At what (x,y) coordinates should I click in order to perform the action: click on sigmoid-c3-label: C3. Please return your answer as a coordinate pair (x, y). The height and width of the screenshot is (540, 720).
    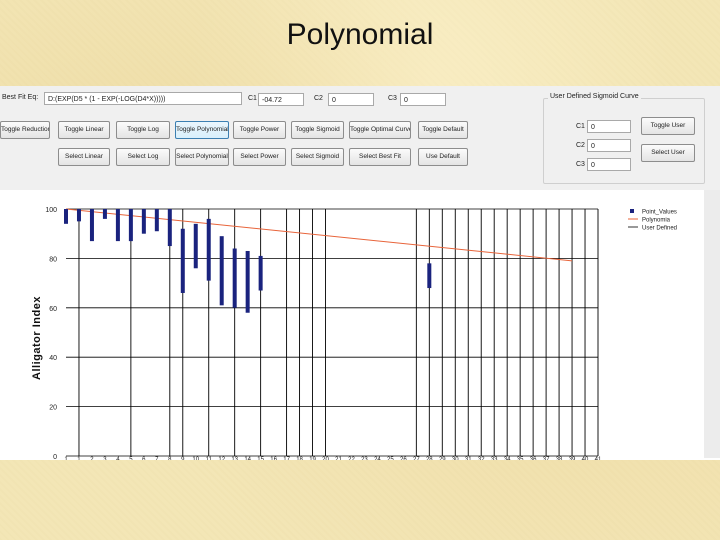
    Looking at the image, I should click on (580, 164).